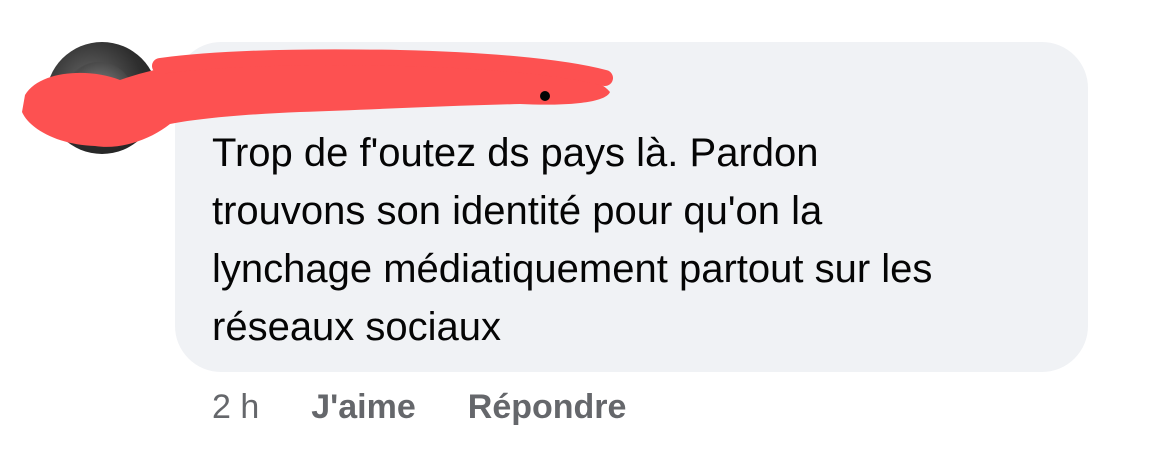 This screenshot has height=474, width=1170. Describe the element at coordinates (102, 98) in the screenshot. I see `avatar` at that location.